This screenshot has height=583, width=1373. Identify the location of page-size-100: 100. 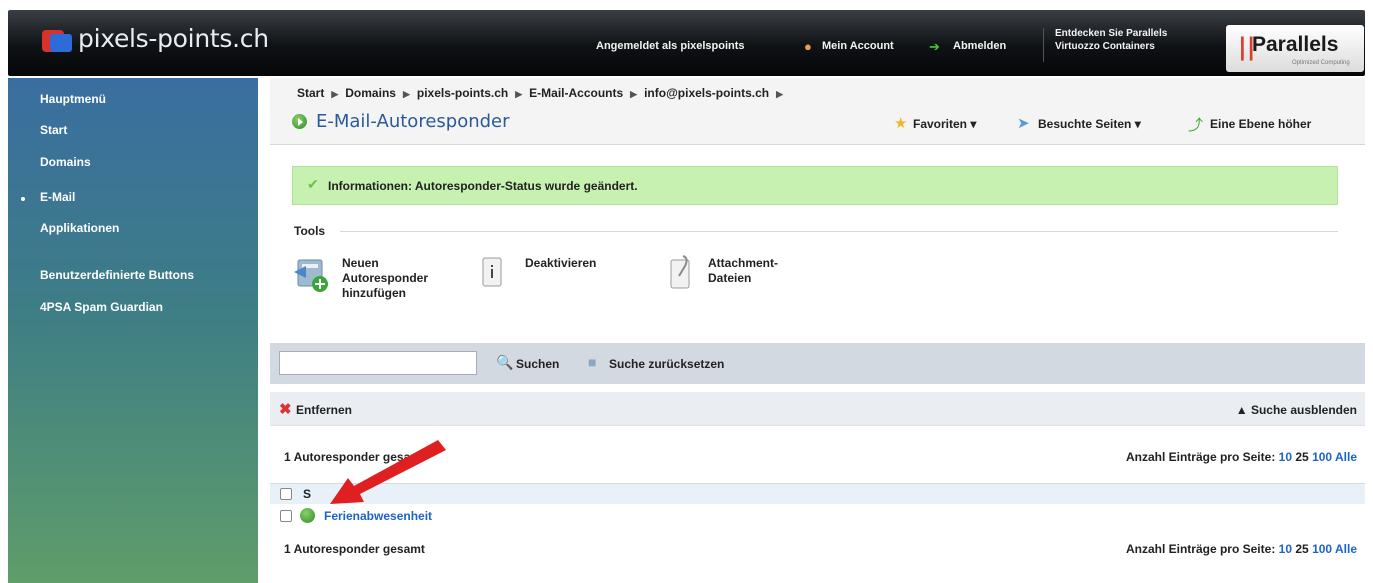
(1322, 457).